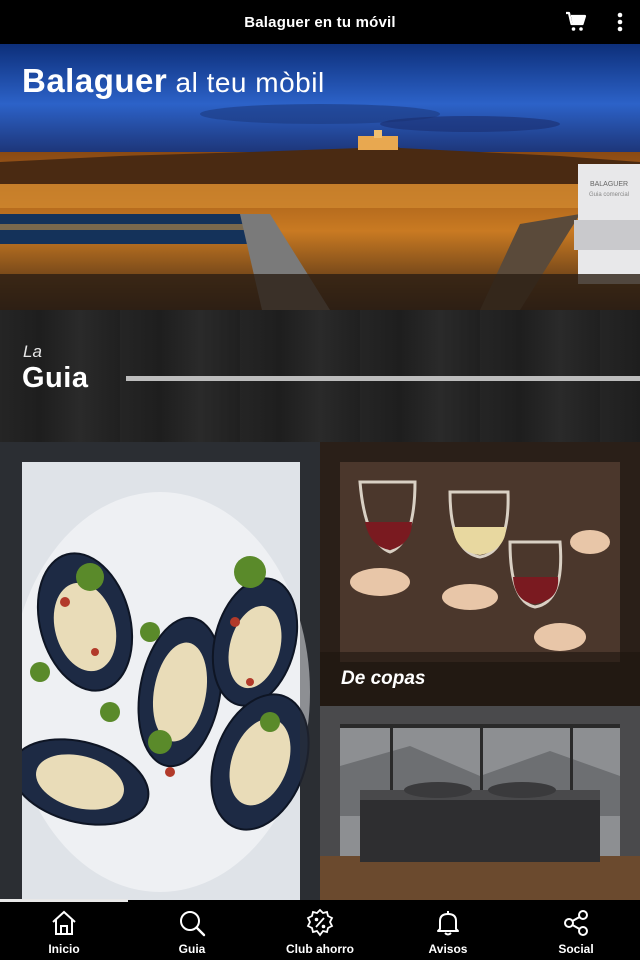 This screenshot has width=640, height=960. I want to click on sign-text: BALAGUER, so click(609, 184).